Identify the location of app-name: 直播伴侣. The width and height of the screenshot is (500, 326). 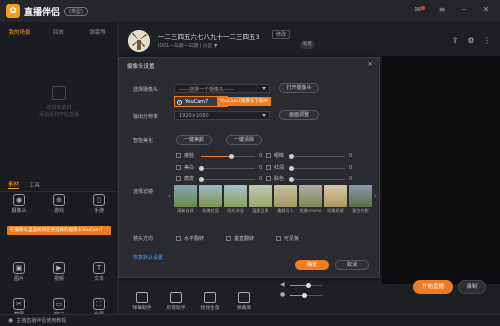
(42, 12).